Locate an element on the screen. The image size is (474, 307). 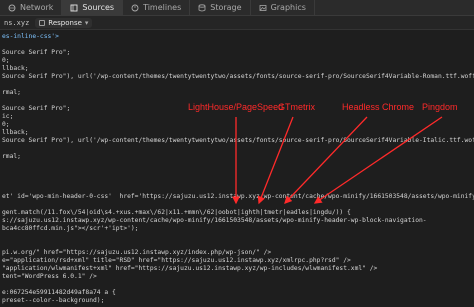
response-label: Response is located at coordinates (65, 22).